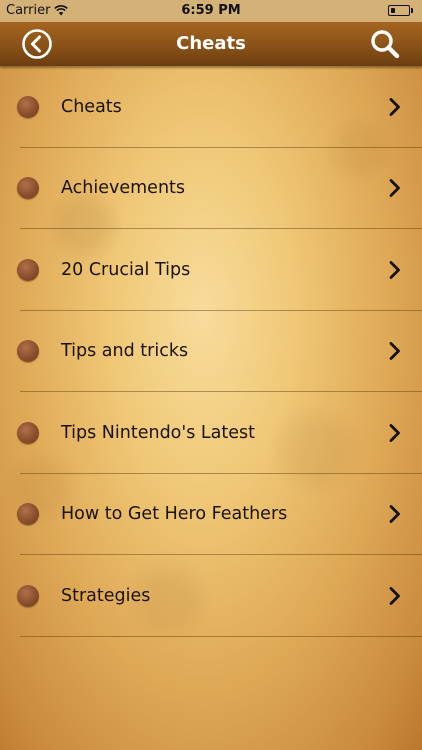 The width and height of the screenshot is (422, 750). I want to click on magnifying-glass-icon, so click(385, 44).